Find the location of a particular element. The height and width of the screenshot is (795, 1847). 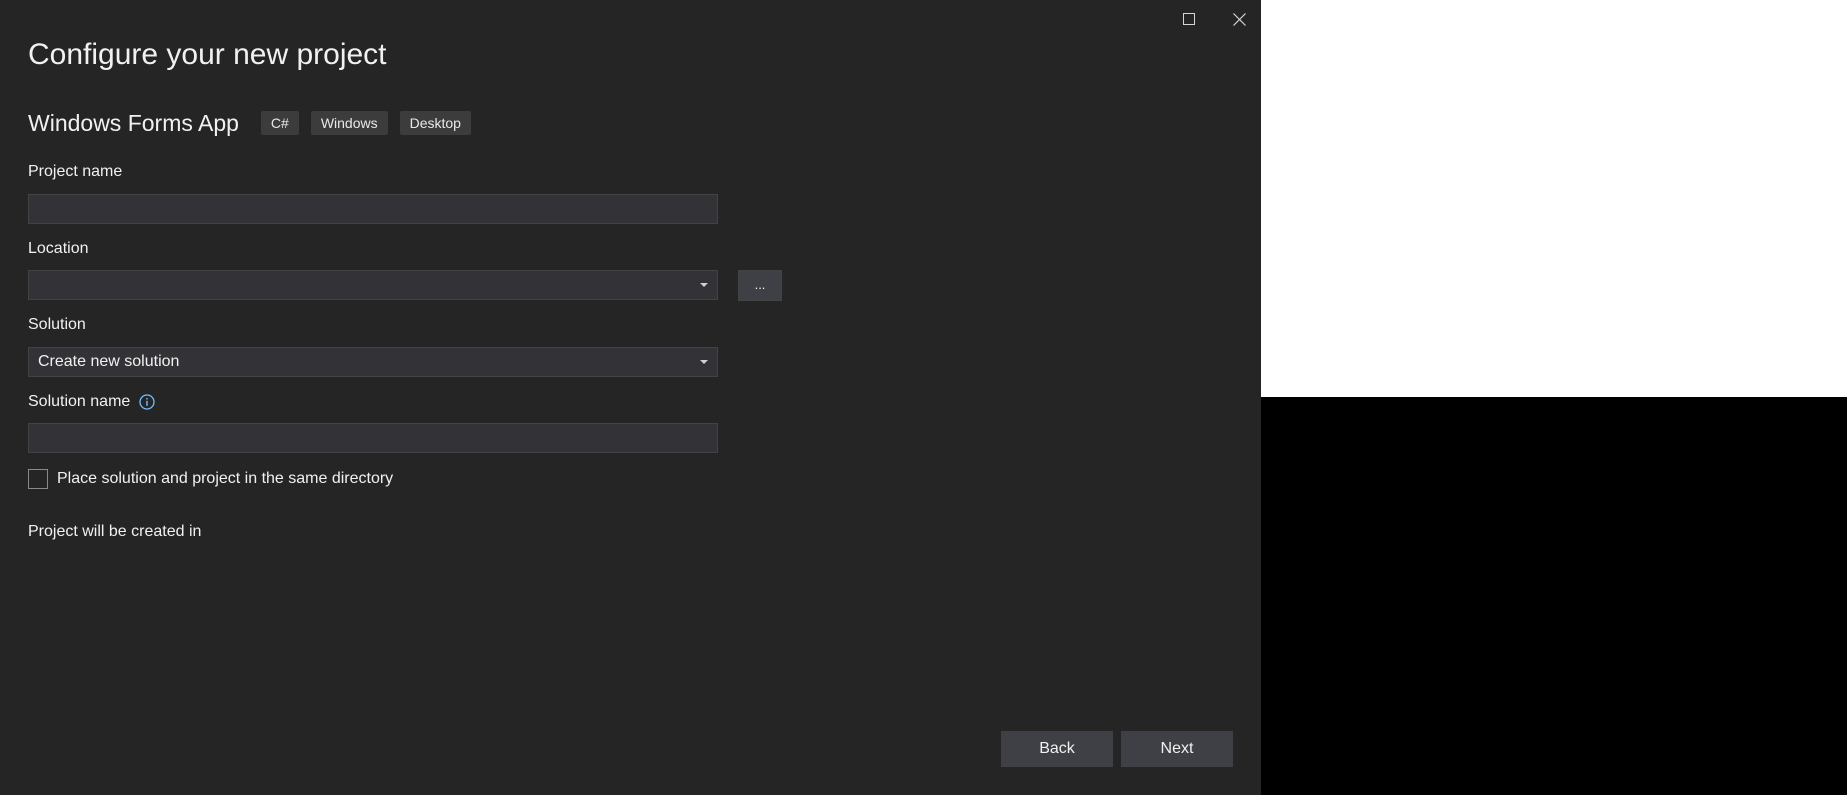

solution-selected-value: Create new solution is located at coordinates (109, 361).